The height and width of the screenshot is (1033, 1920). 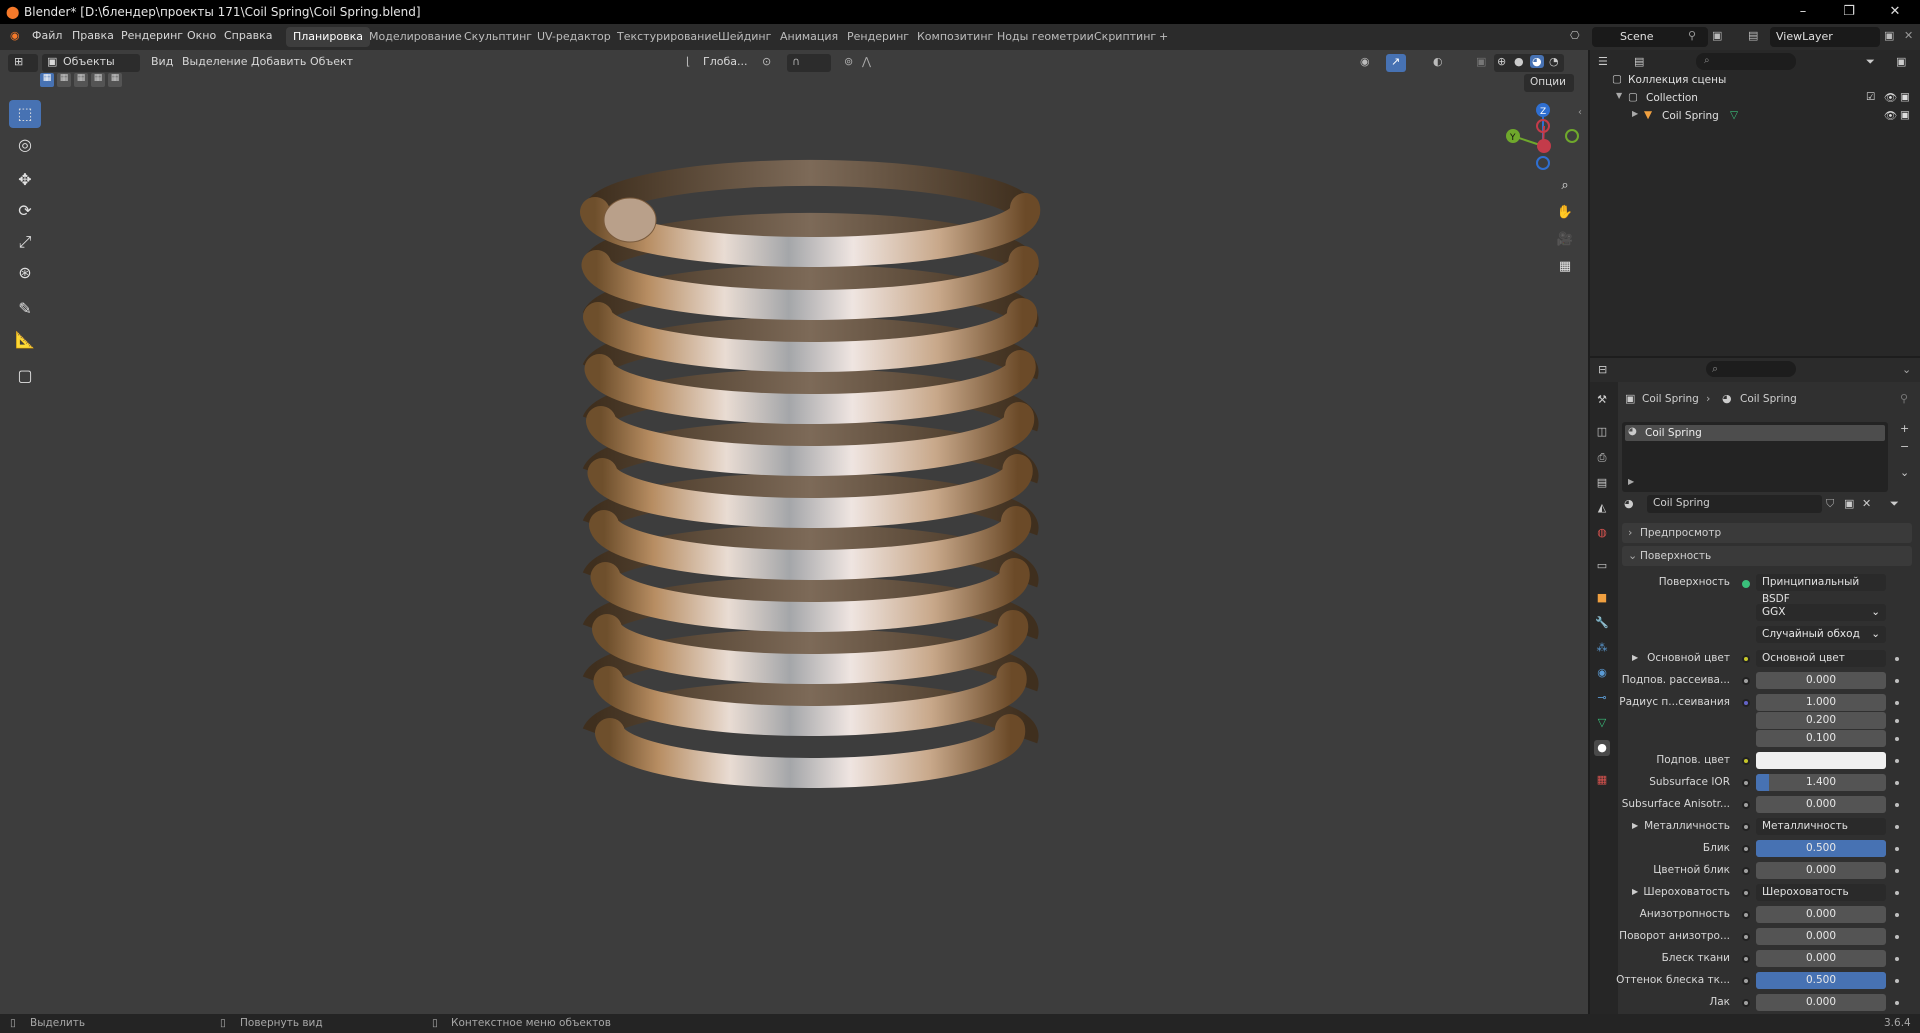 What do you see at coordinates (1602, 533) in the screenshot?
I see `world-tab-icon: ◍` at bounding box center [1602, 533].